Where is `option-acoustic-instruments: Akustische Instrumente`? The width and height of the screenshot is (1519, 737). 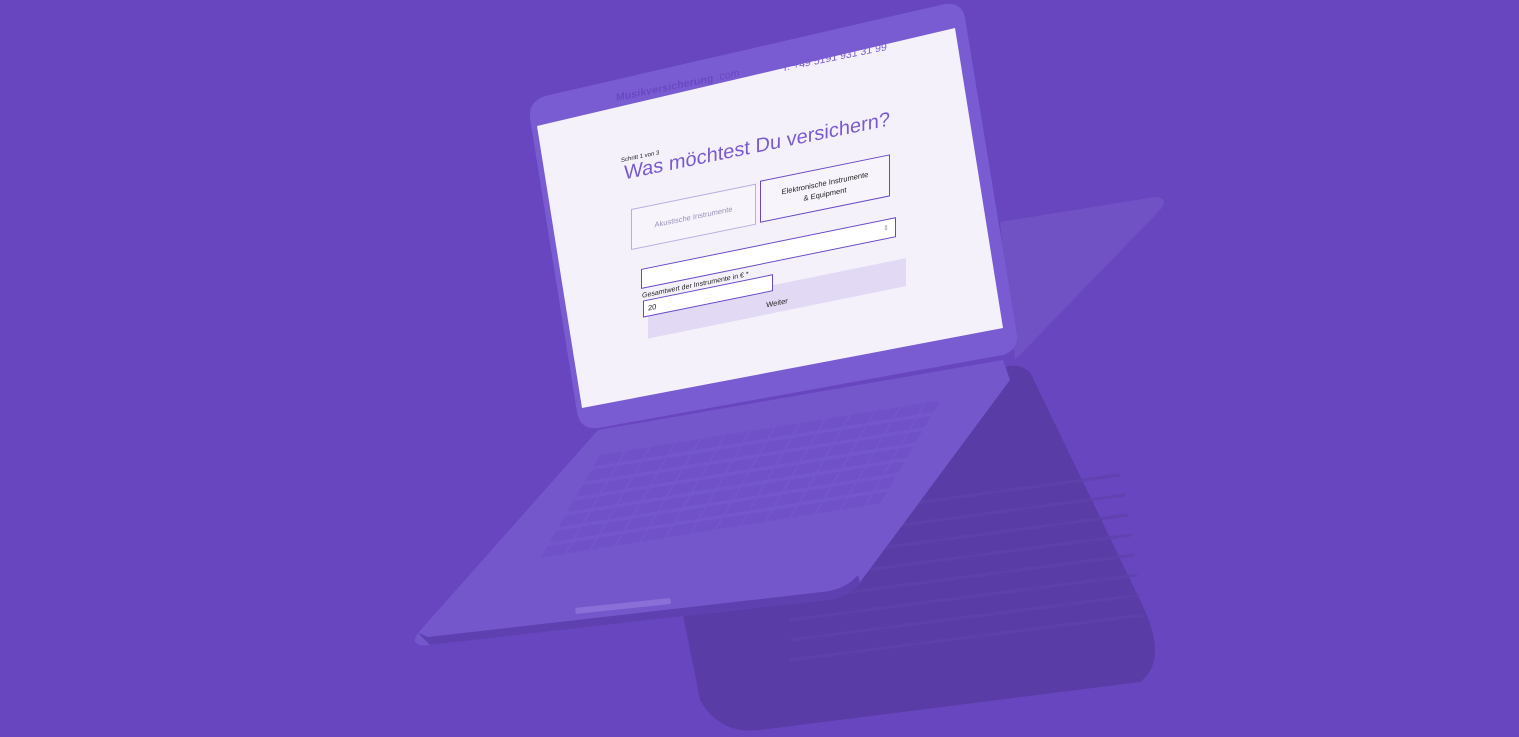 option-acoustic-instruments: Akustische Instrumente is located at coordinates (693, 217).